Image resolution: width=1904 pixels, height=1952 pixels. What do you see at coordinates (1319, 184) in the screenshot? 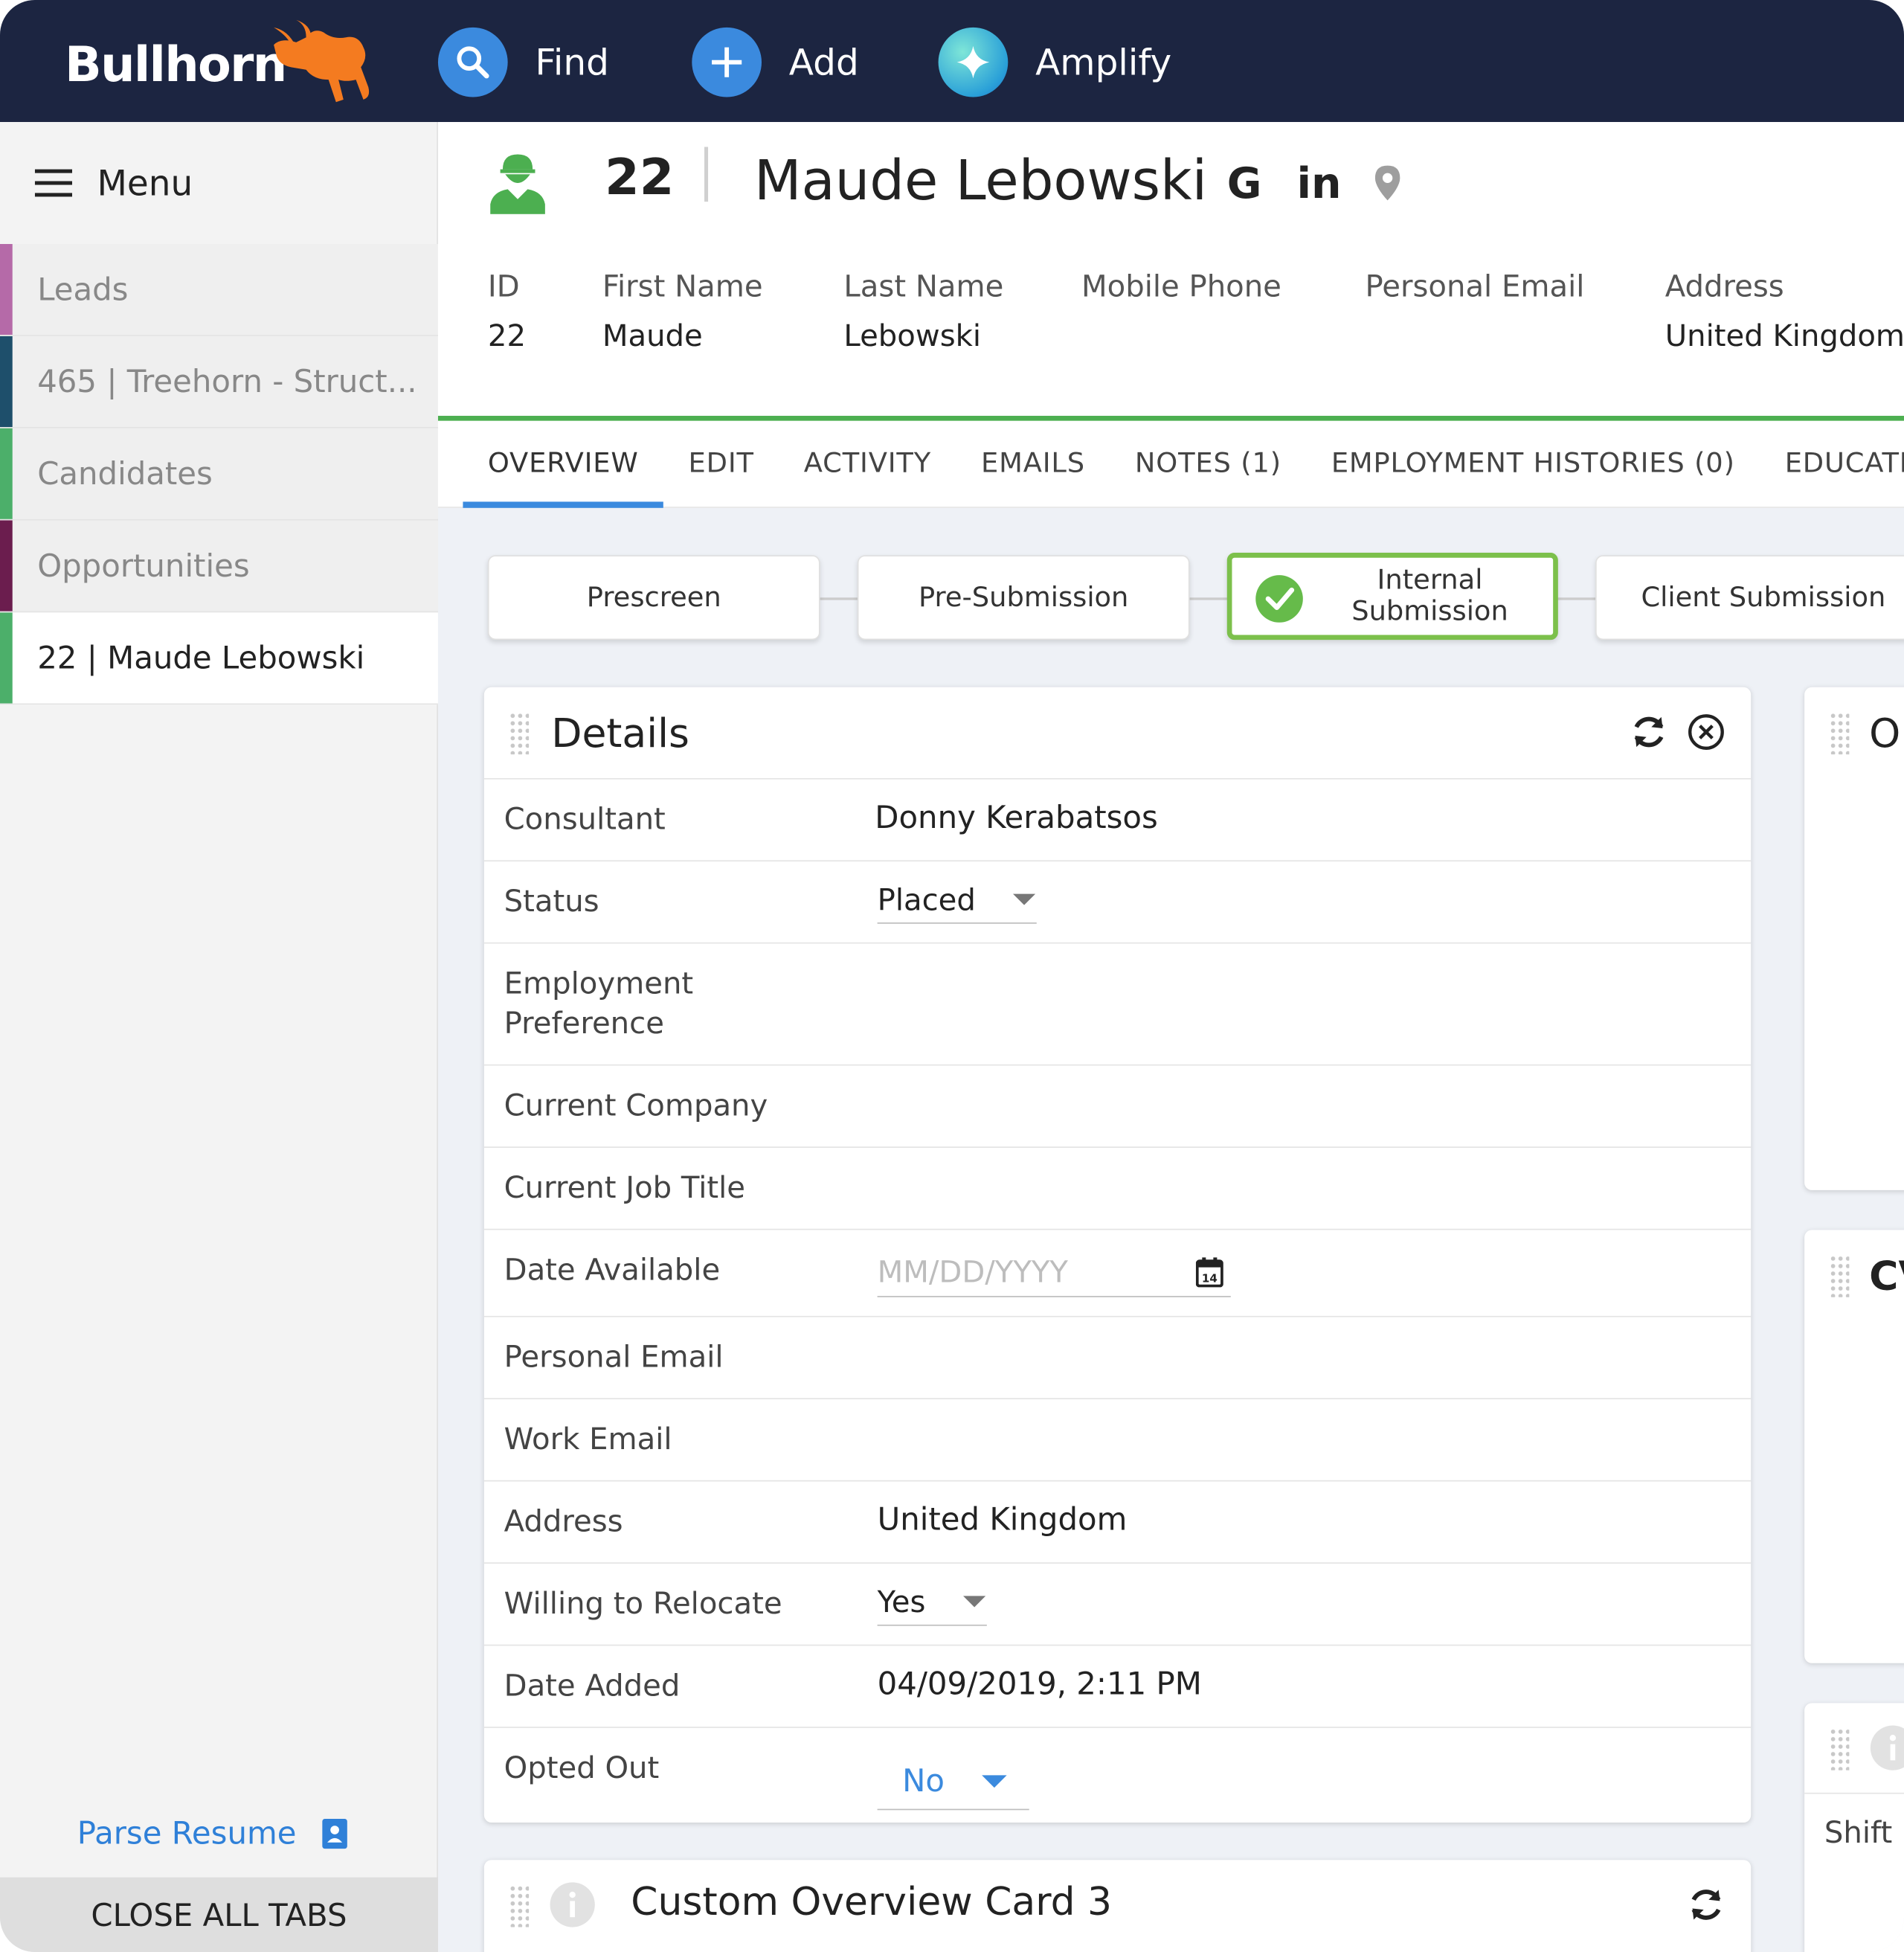
I see `linkedin-icon: in` at bounding box center [1319, 184].